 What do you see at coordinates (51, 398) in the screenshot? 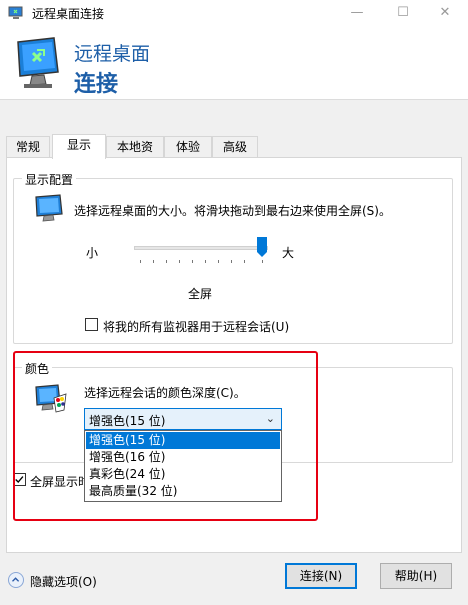
I see `color-palette-monitor-icon` at bounding box center [51, 398].